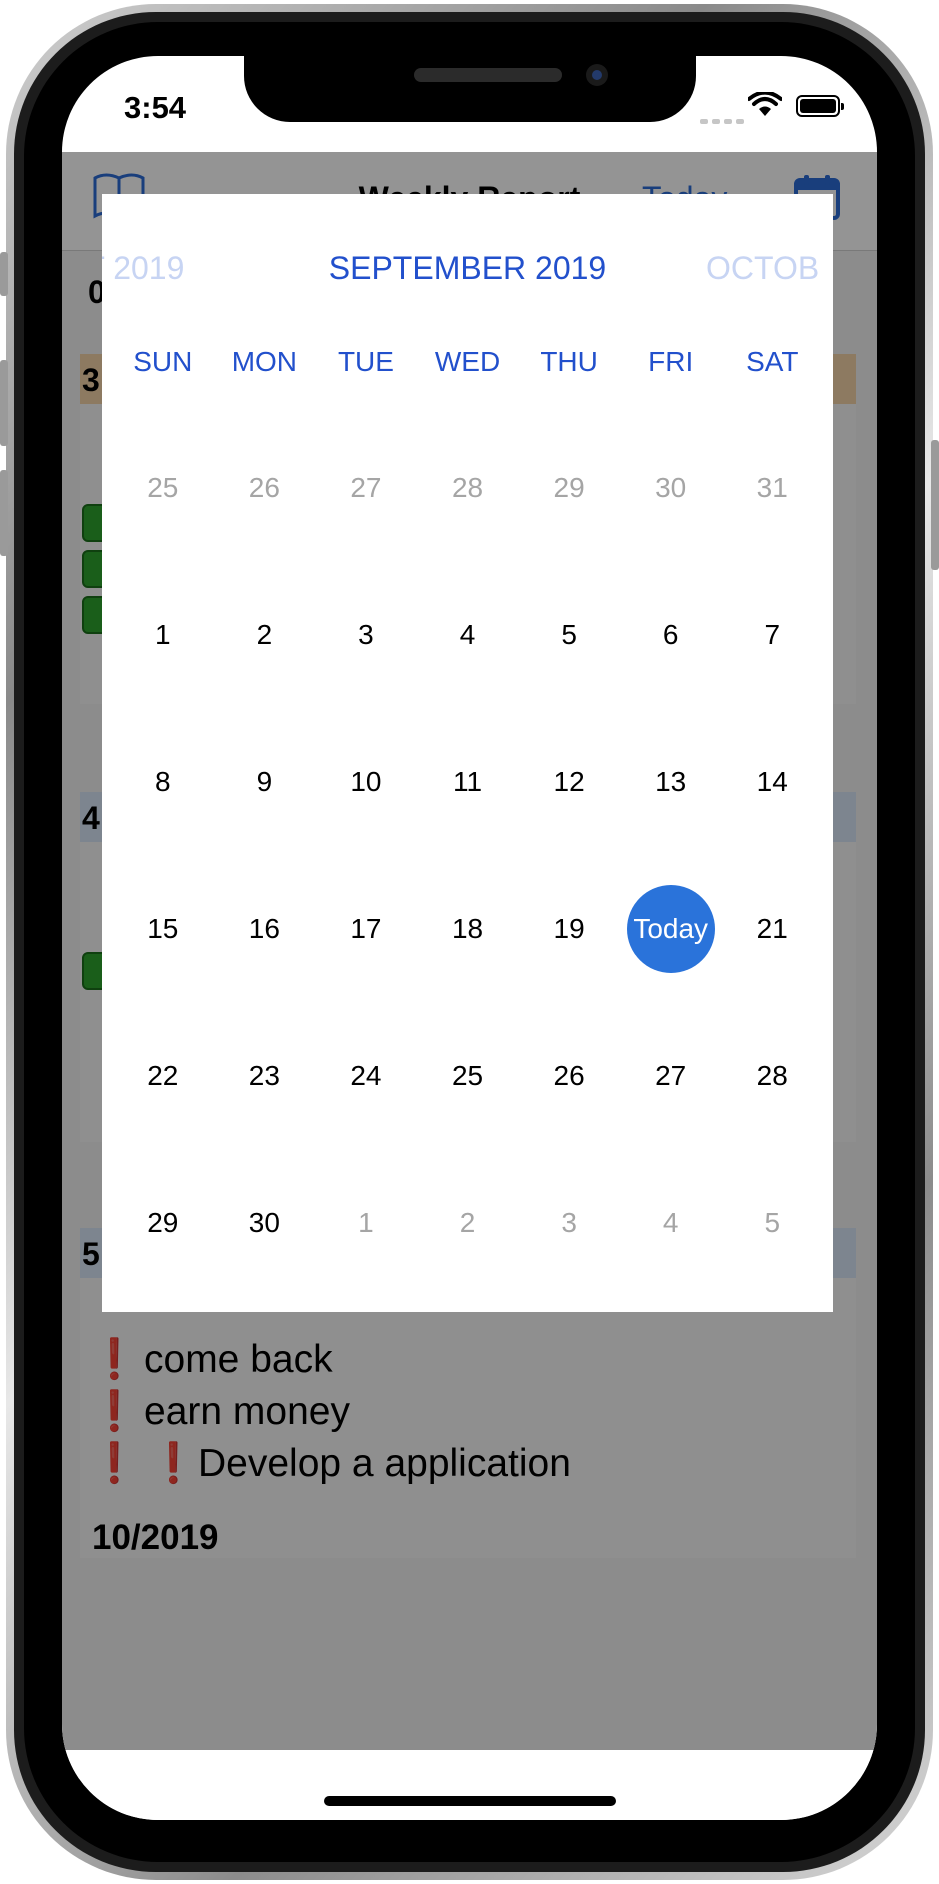 The width and height of the screenshot is (939, 1884). I want to click on battery-icon, so click(820, 106).